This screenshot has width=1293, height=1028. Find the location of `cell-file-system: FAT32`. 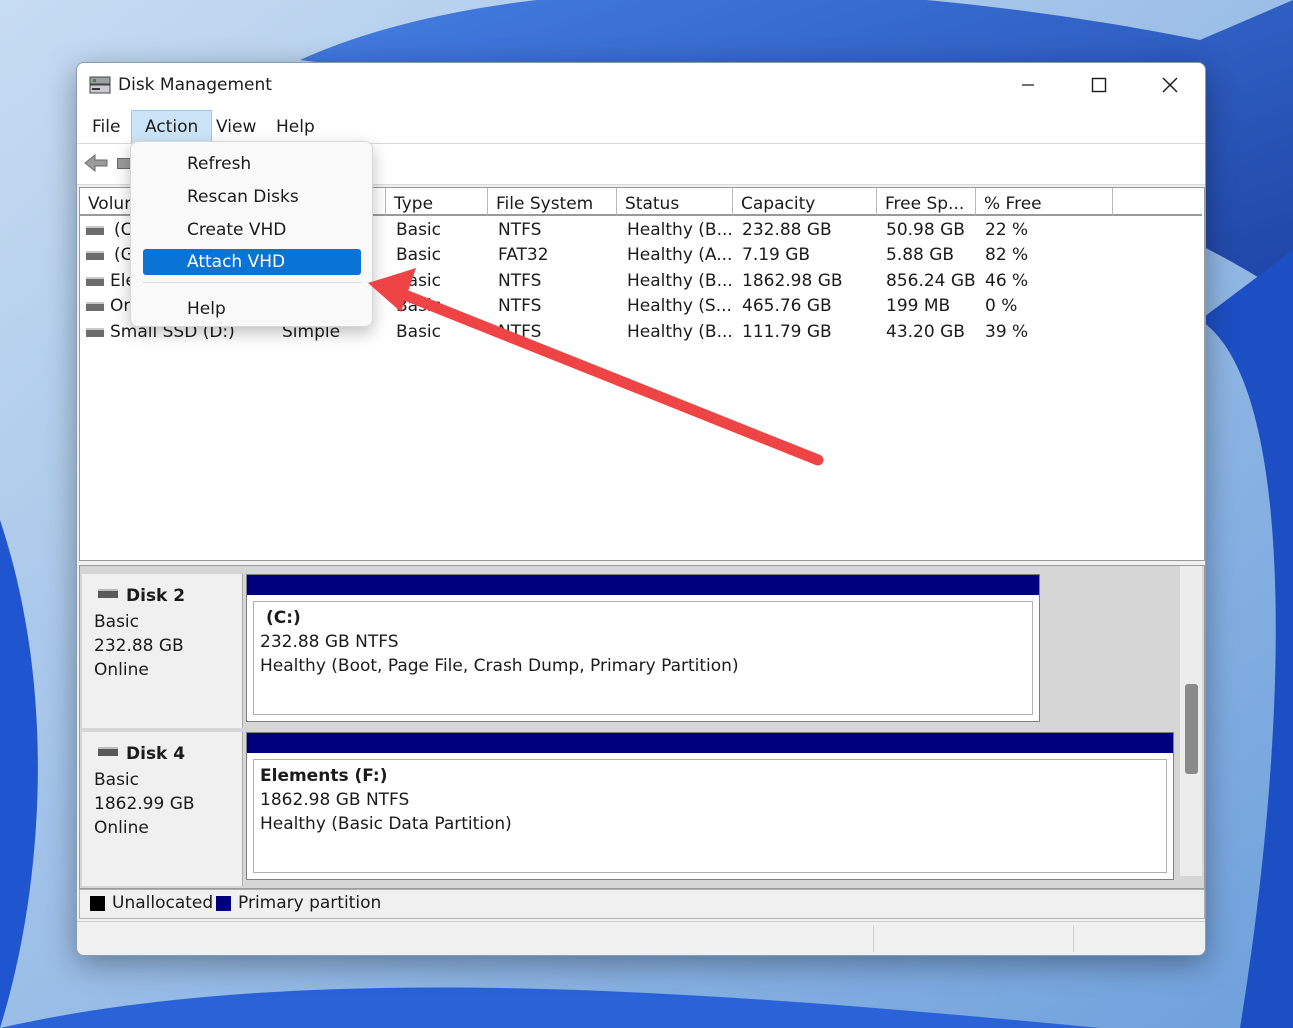

cell-file-system: FAT32 is located at coordinates (523, 255).